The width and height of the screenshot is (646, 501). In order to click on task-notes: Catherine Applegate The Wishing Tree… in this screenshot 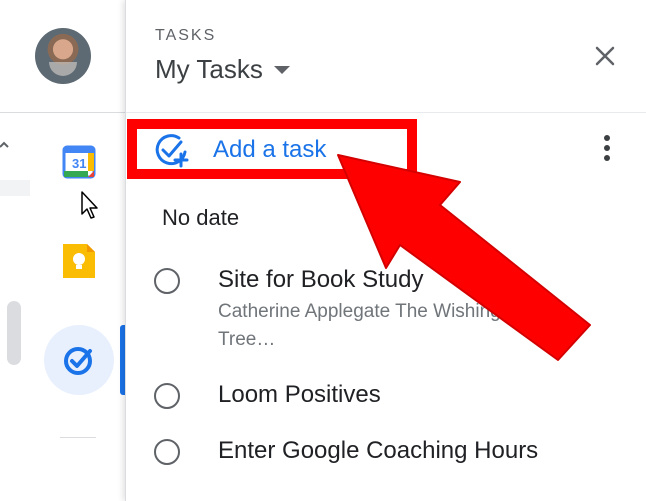, I will do `click(359, 325)`.